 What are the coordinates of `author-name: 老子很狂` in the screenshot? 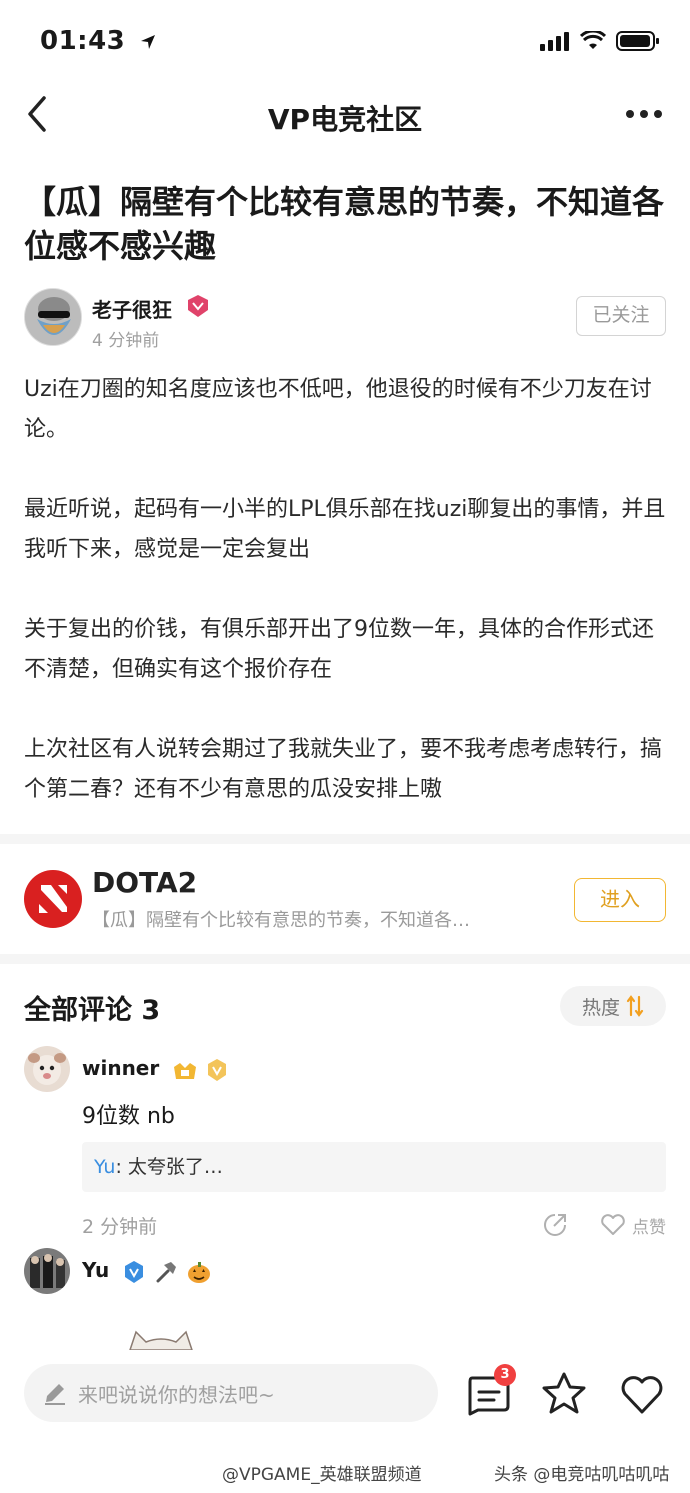 It's located at (132, 308).